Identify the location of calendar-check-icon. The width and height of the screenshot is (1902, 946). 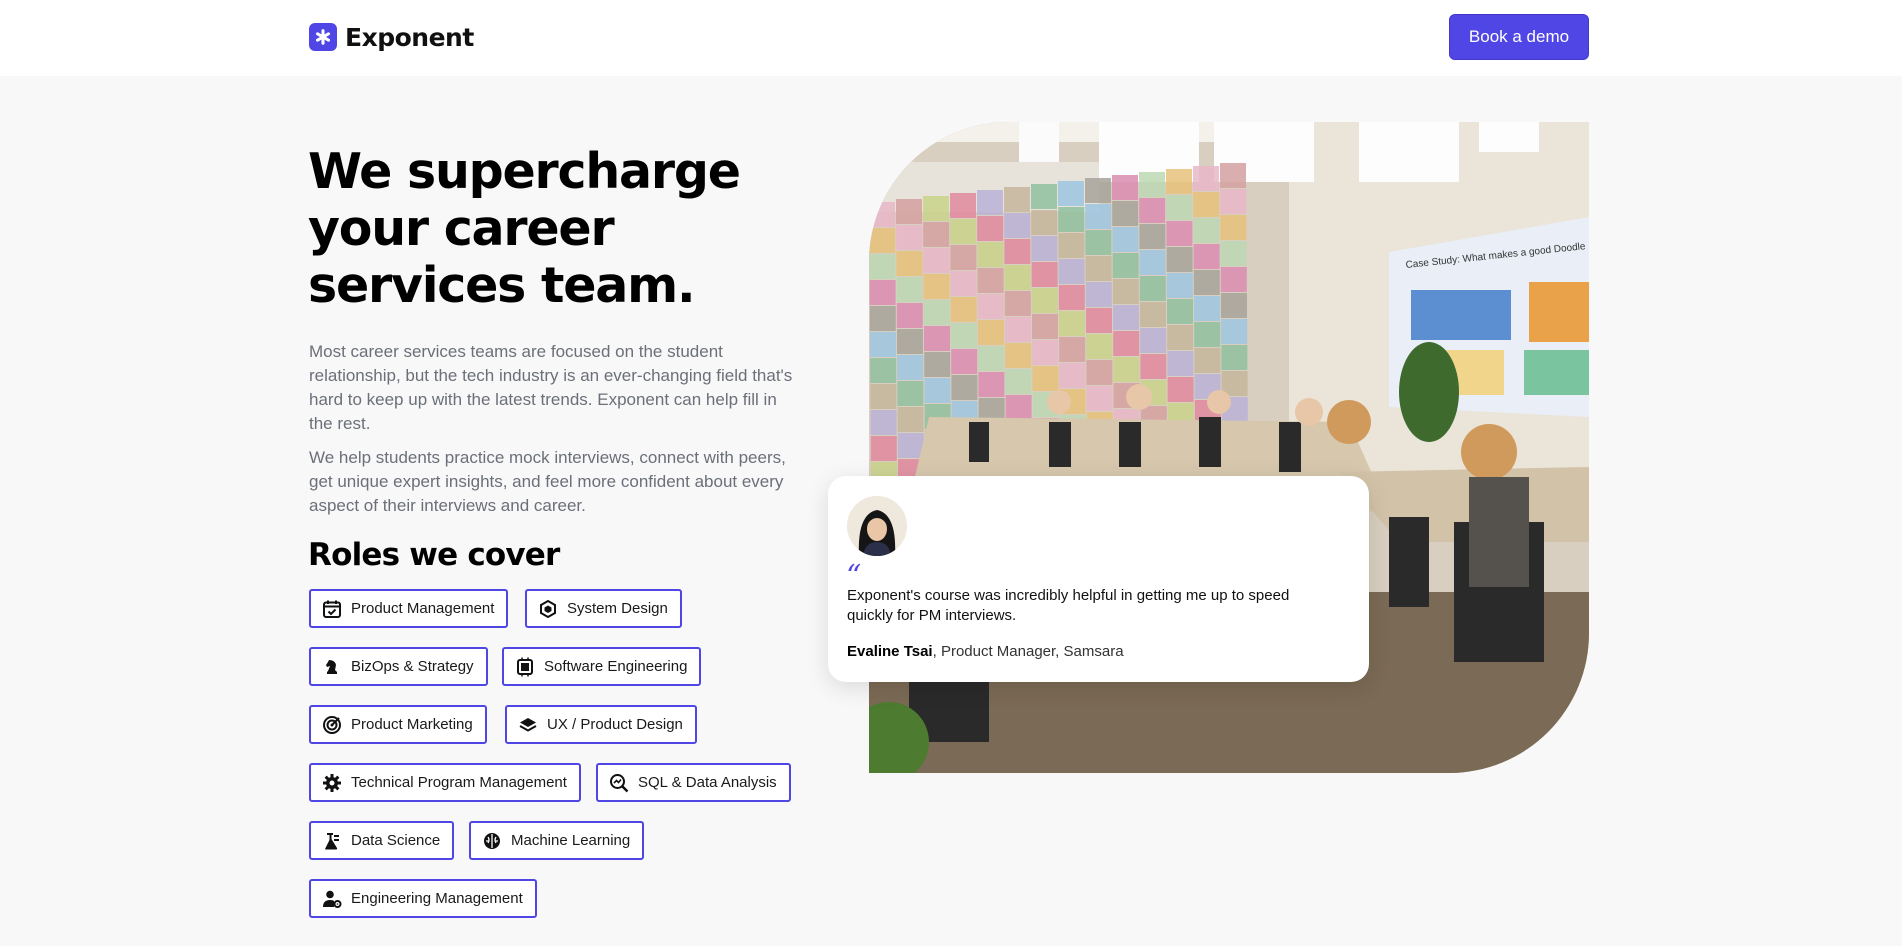
(332, 609).